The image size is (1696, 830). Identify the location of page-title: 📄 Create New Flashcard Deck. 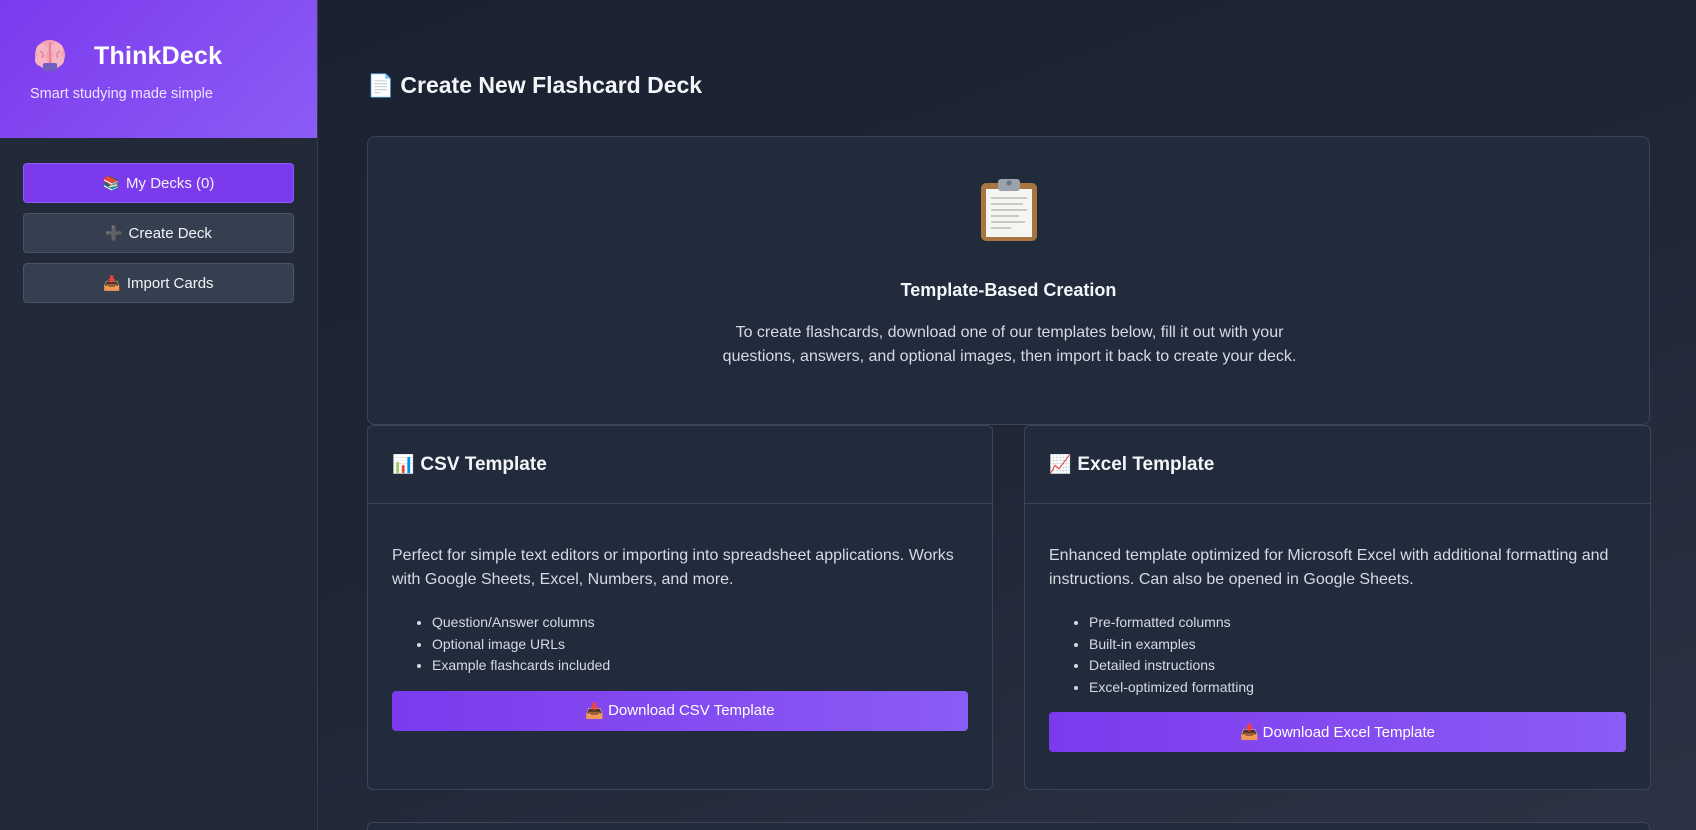
(534, 85).